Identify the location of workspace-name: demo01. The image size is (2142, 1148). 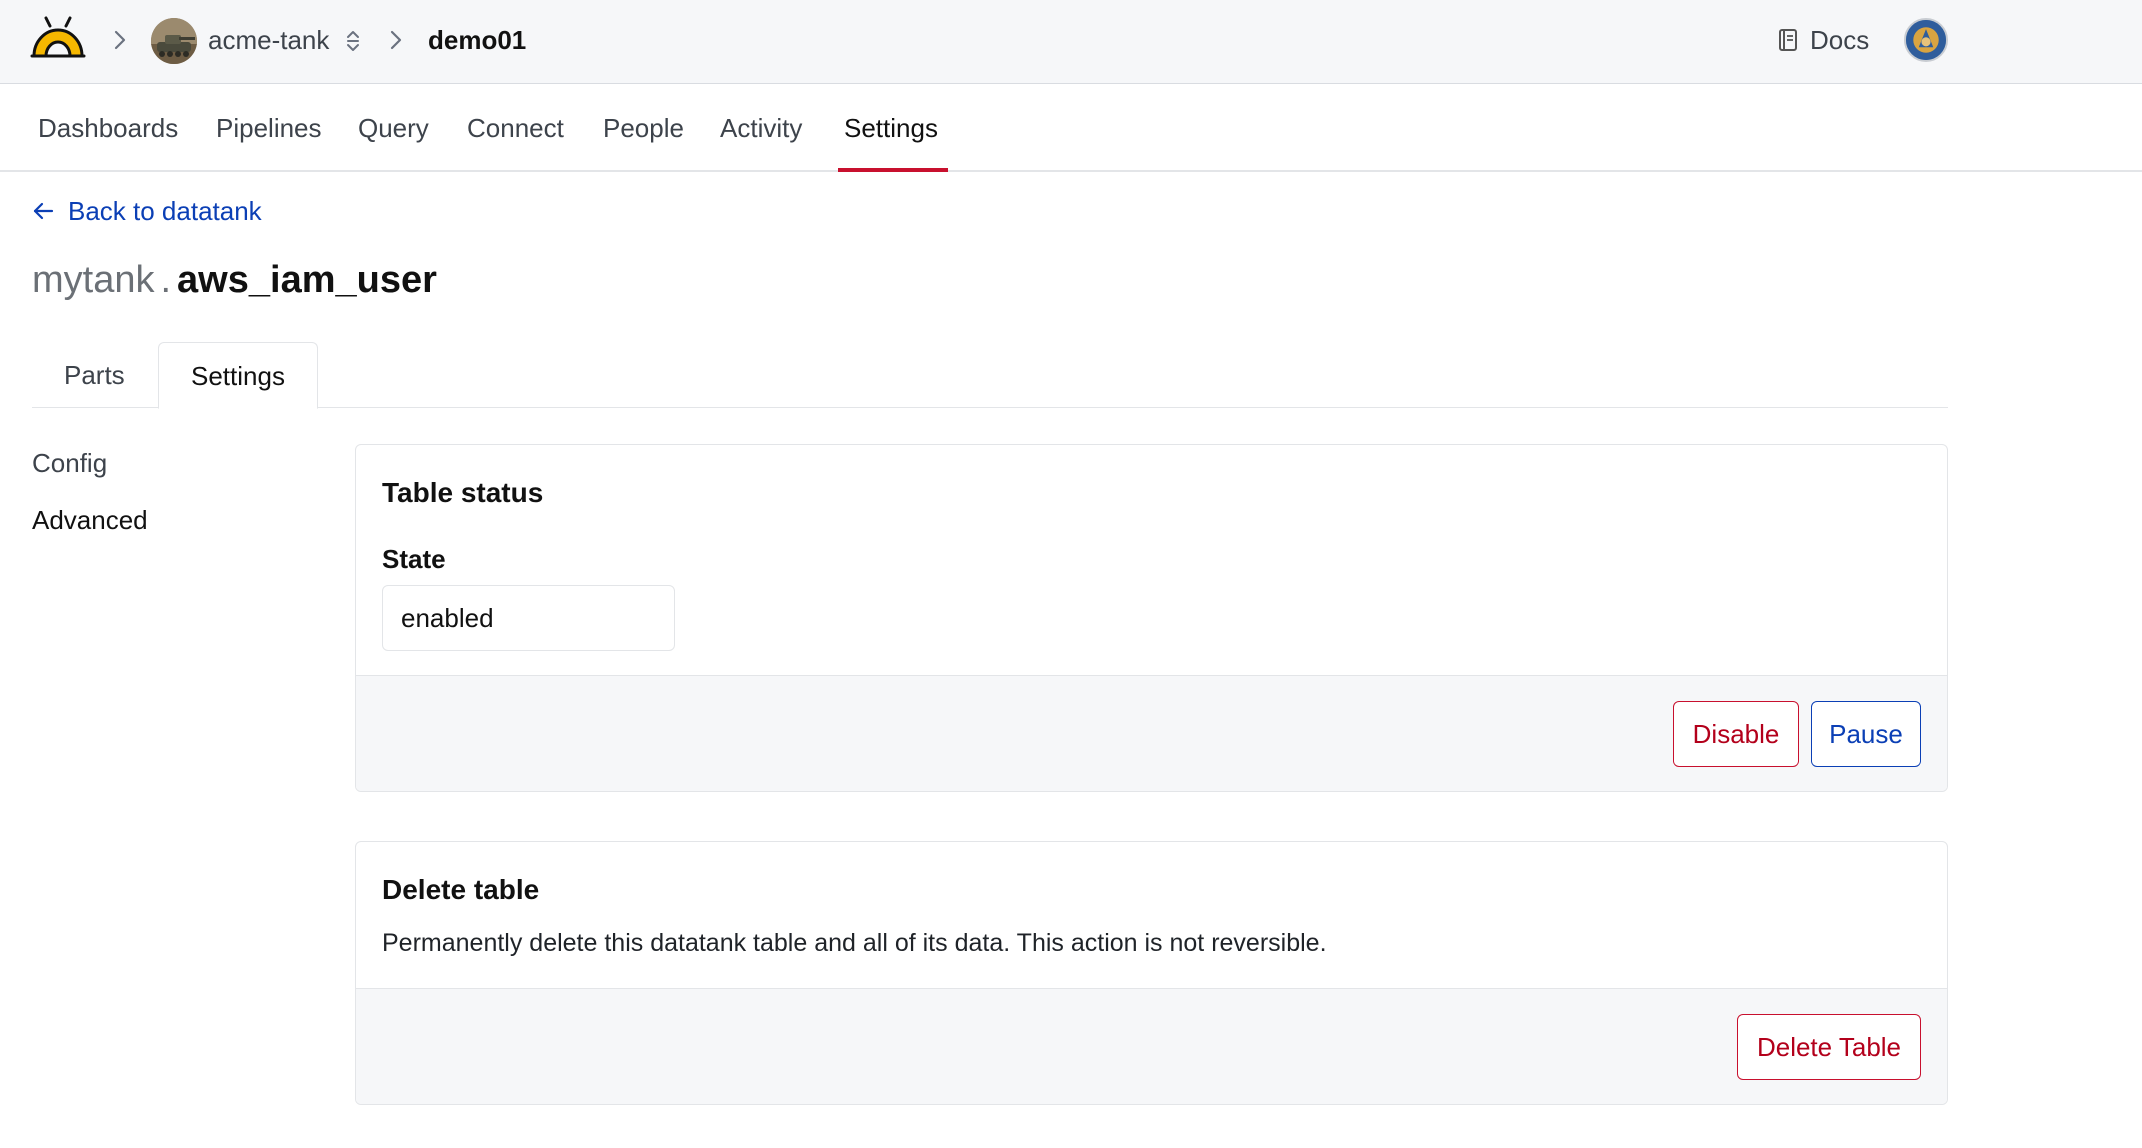
(477, 40).